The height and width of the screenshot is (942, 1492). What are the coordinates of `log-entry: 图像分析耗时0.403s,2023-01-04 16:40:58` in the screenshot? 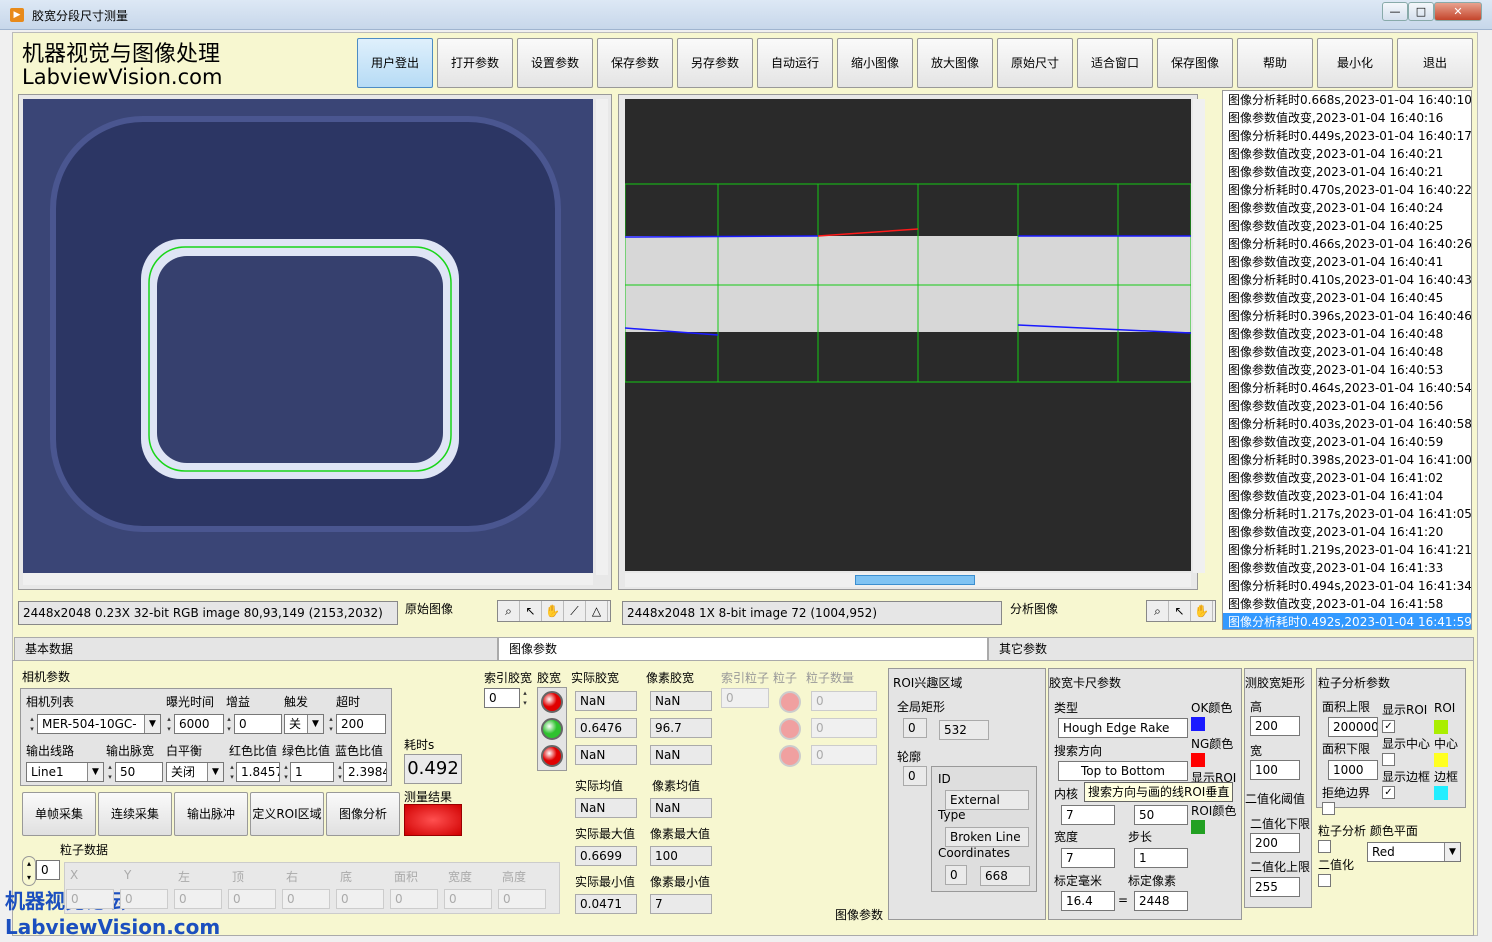 It's located at (1347, 424).